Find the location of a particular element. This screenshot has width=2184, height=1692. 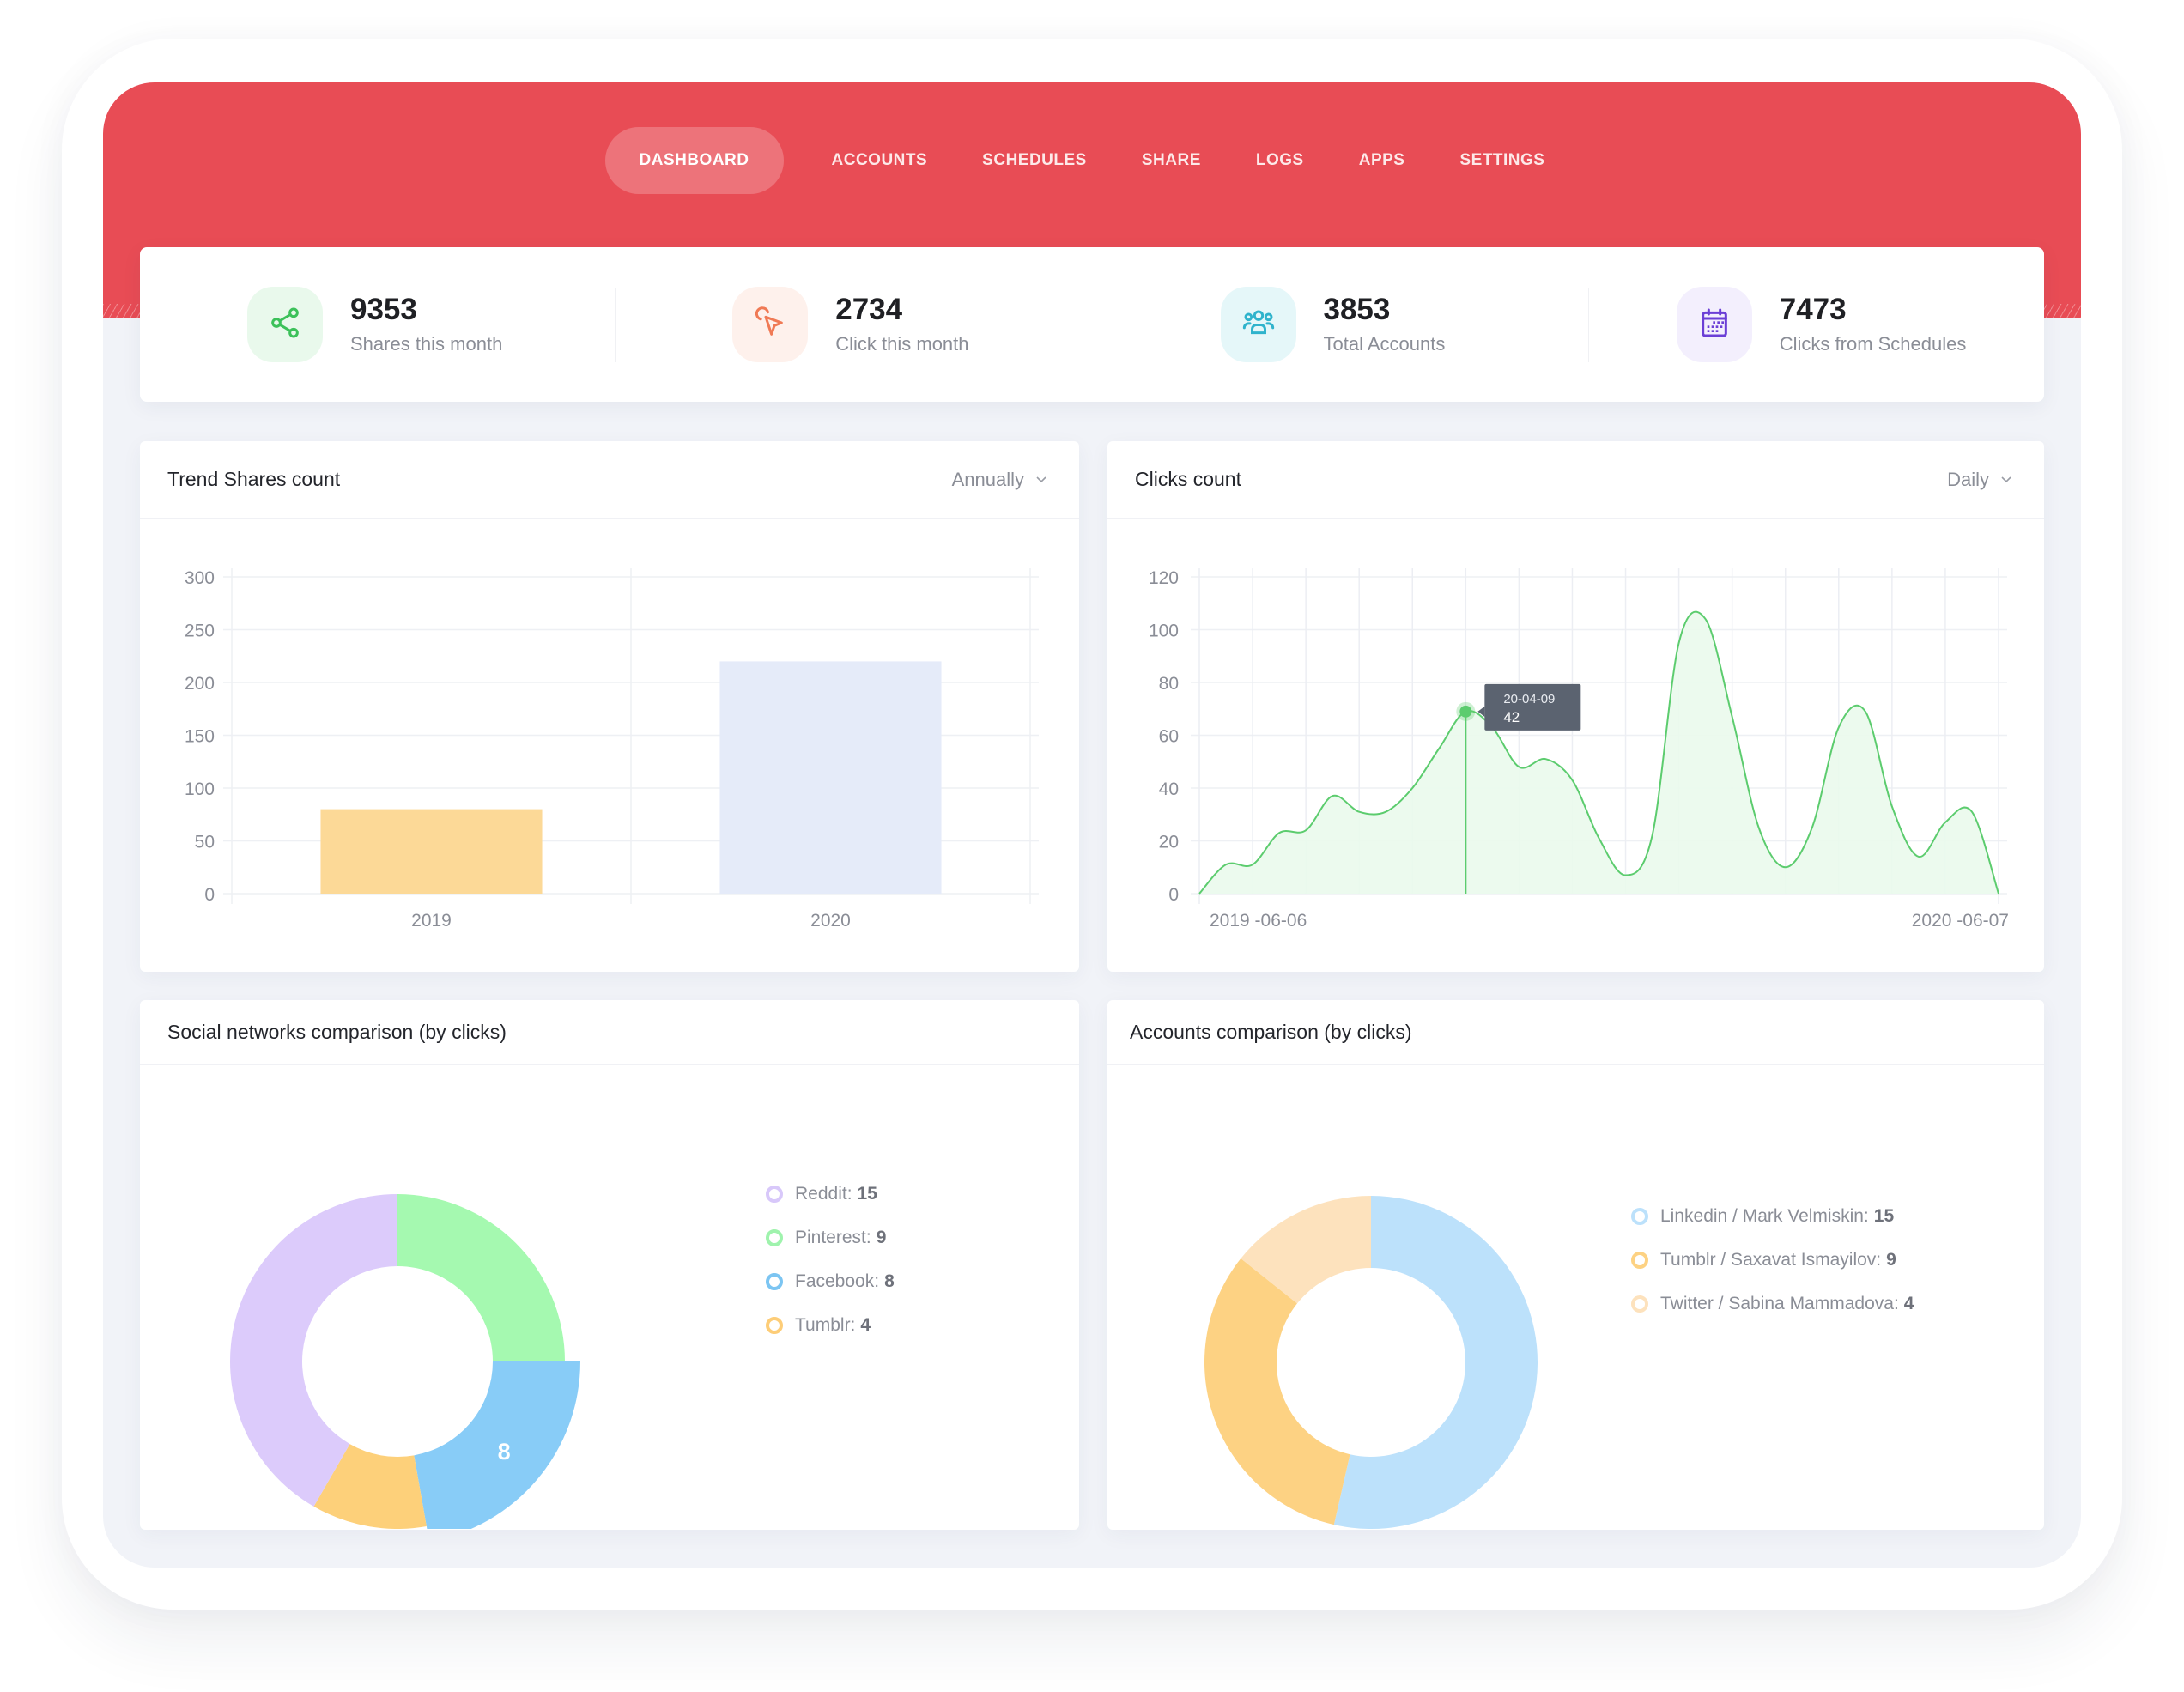

dropdown-value: Annually is located at coordinates (988, 479).